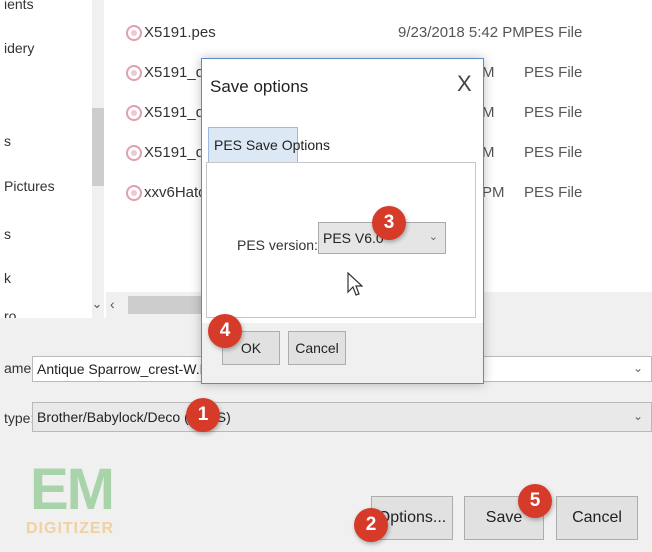  I want to click on filetype-select: Brother/Babylock/Deco (*.PES) ⌄, so click(342, 417).